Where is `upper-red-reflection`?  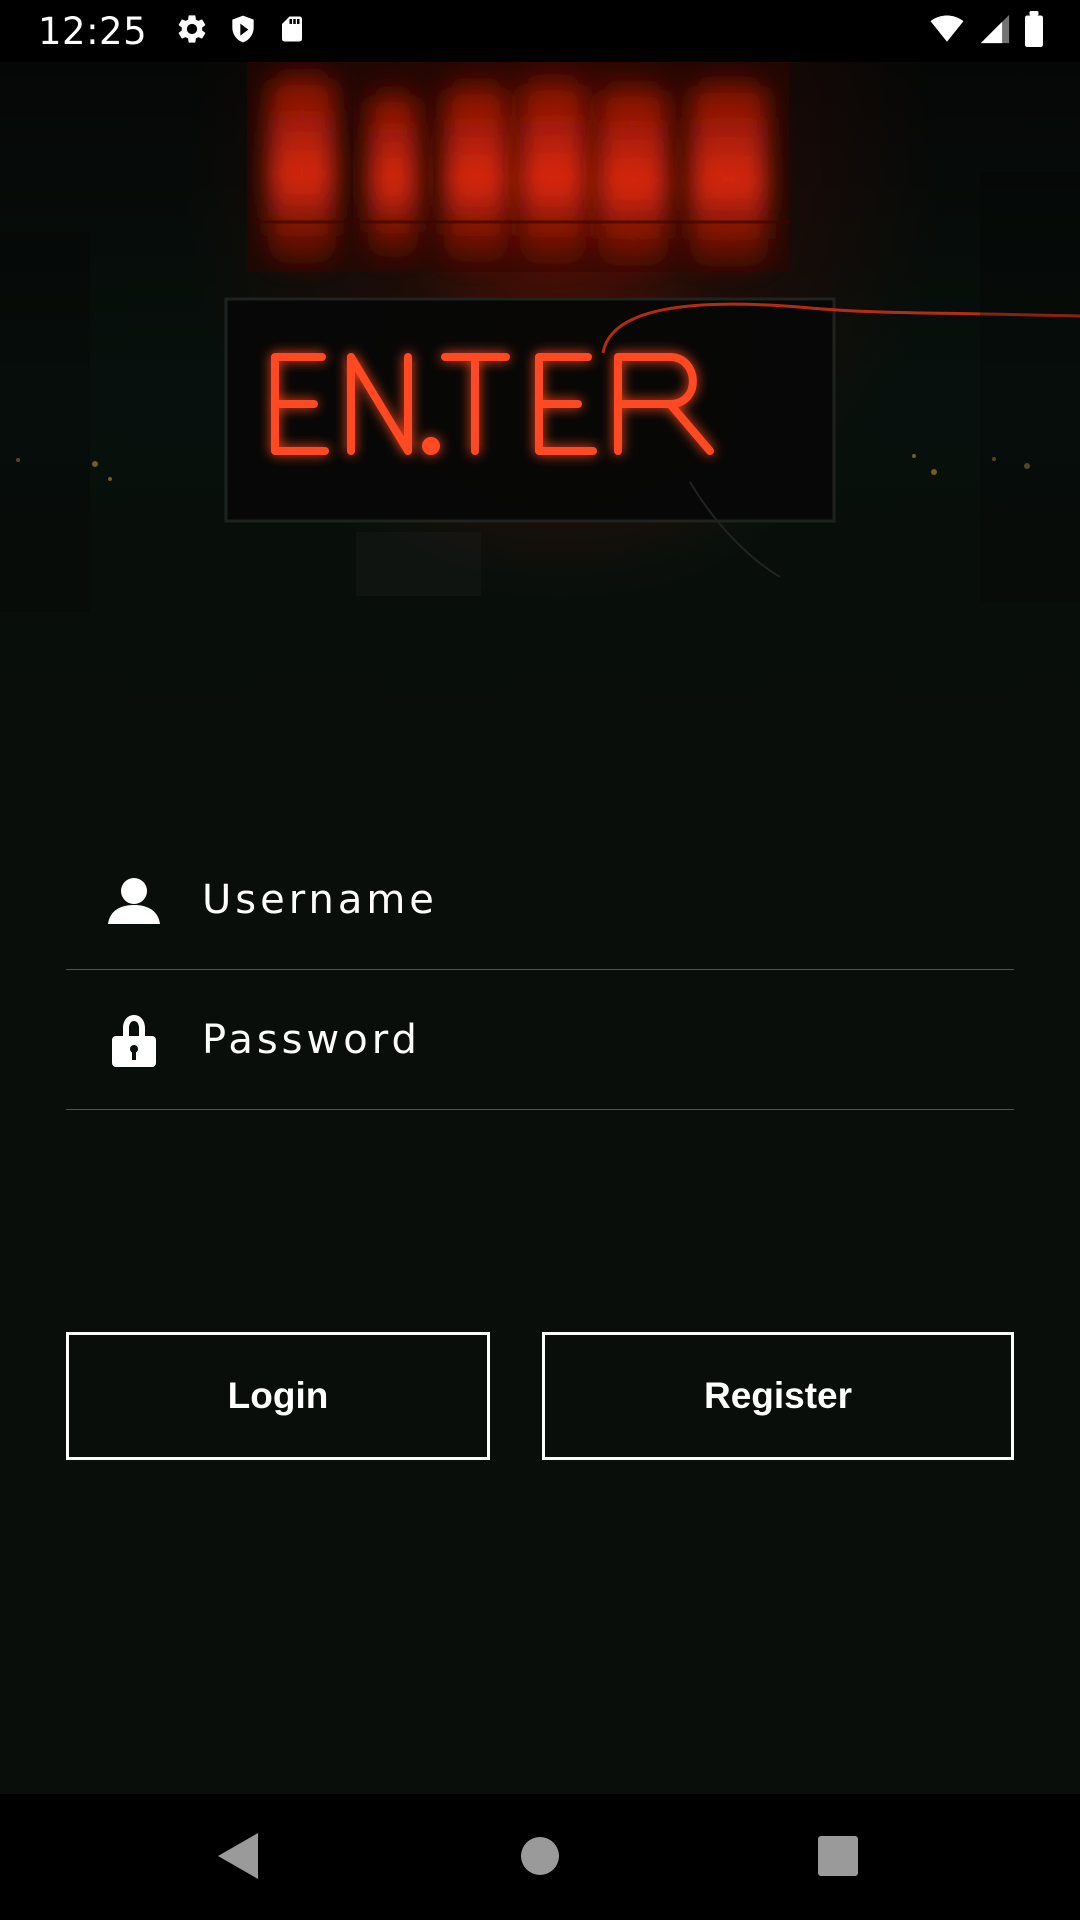 upper-red-reflection is located at coordinates (518, 167).